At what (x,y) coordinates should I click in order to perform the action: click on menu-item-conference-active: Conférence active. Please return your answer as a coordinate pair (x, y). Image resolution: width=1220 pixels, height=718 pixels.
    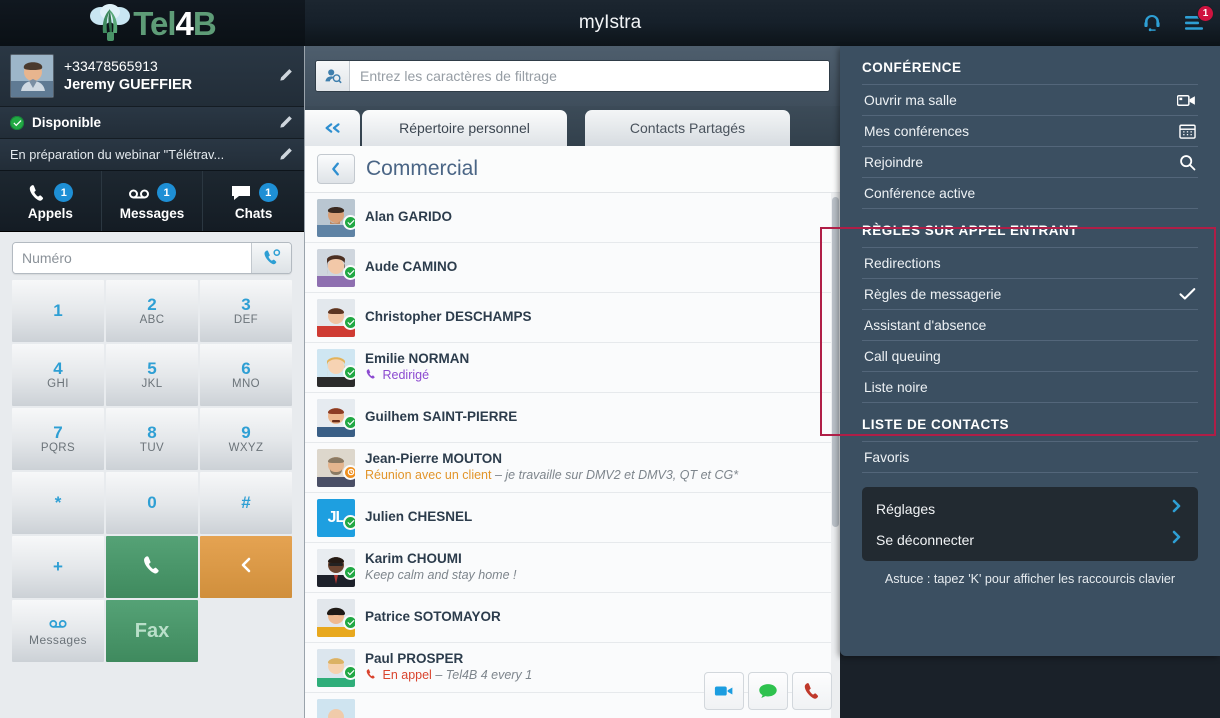
    Looking at the image, I should click on (1030, 193).